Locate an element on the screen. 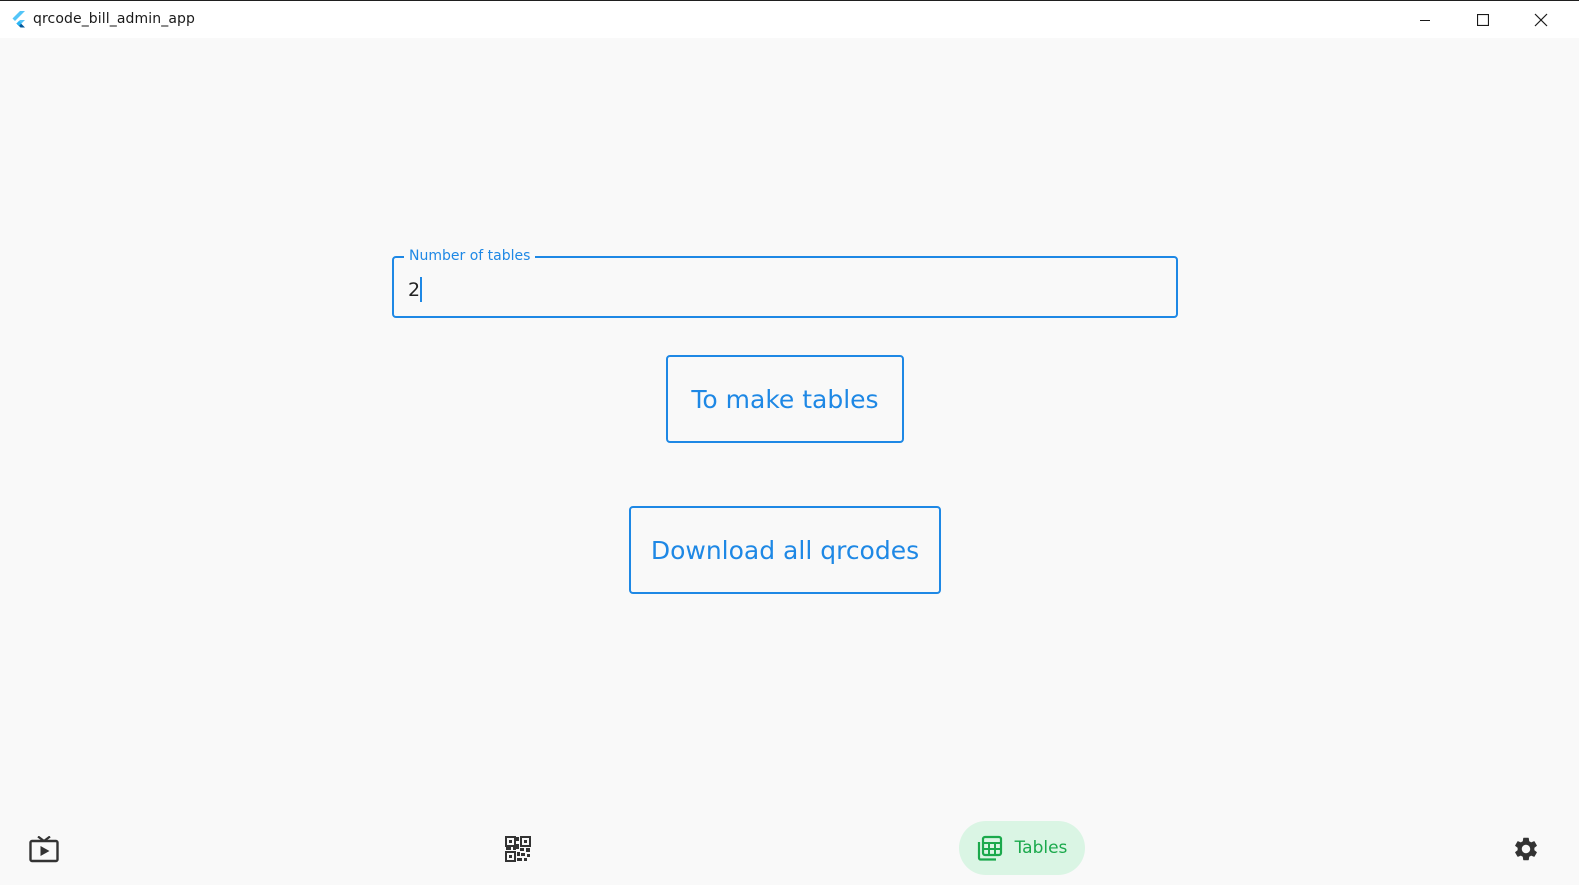  qr-code-icon is located at coordinates (518, 849).